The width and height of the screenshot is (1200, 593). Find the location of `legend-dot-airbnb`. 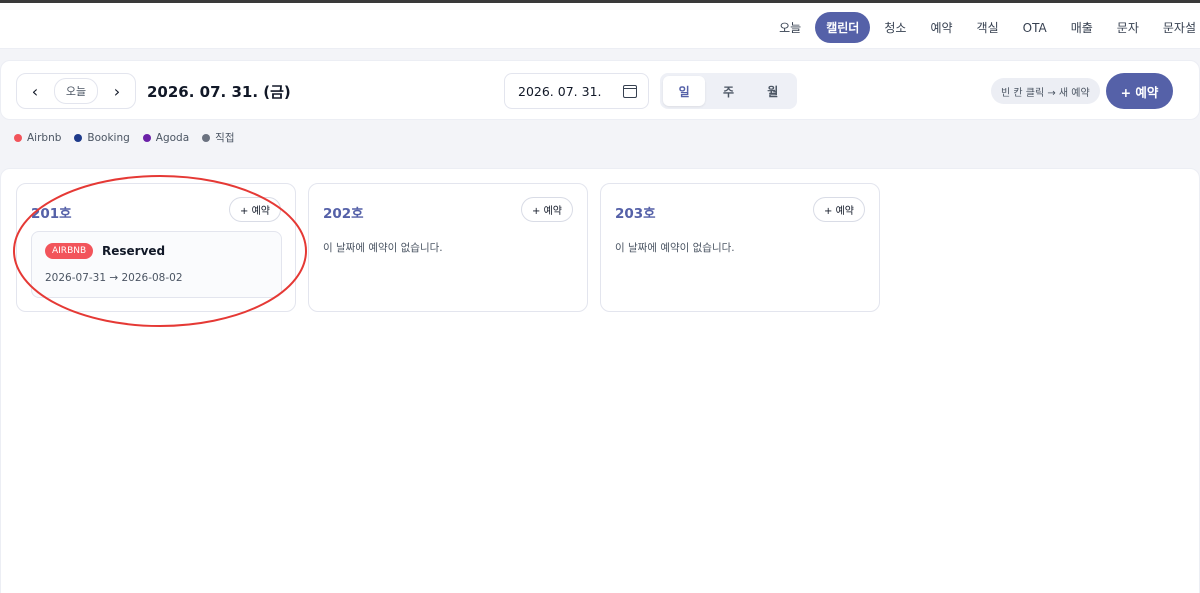

legend-dot-airbnb is located at coordinates (18, 137).